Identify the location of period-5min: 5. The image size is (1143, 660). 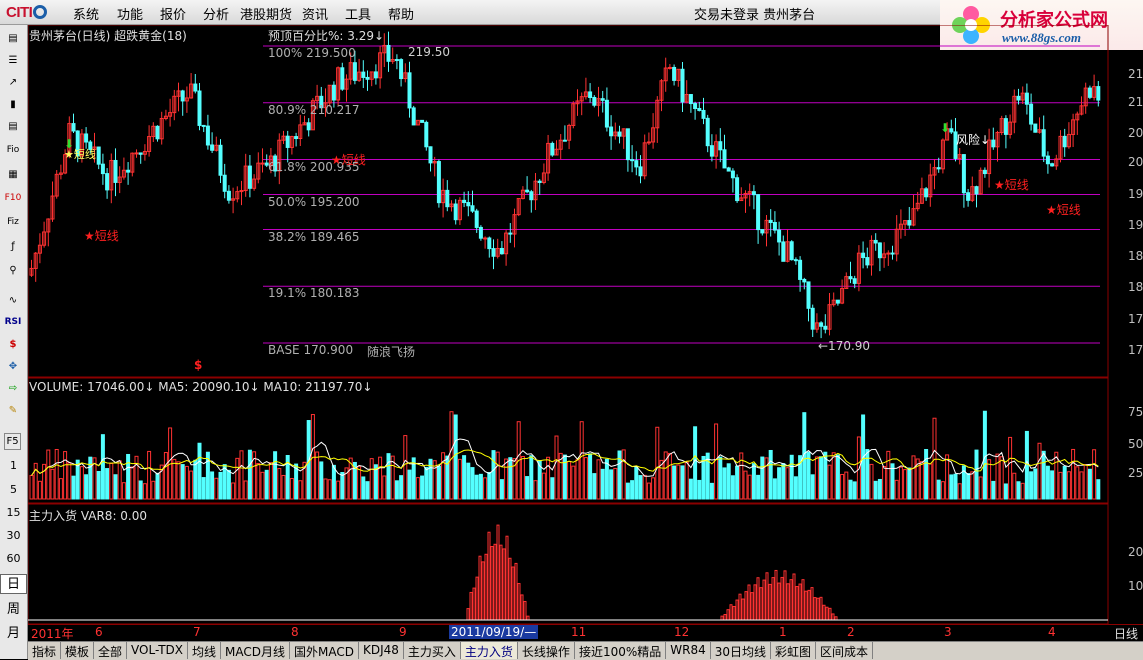
(13, 489).